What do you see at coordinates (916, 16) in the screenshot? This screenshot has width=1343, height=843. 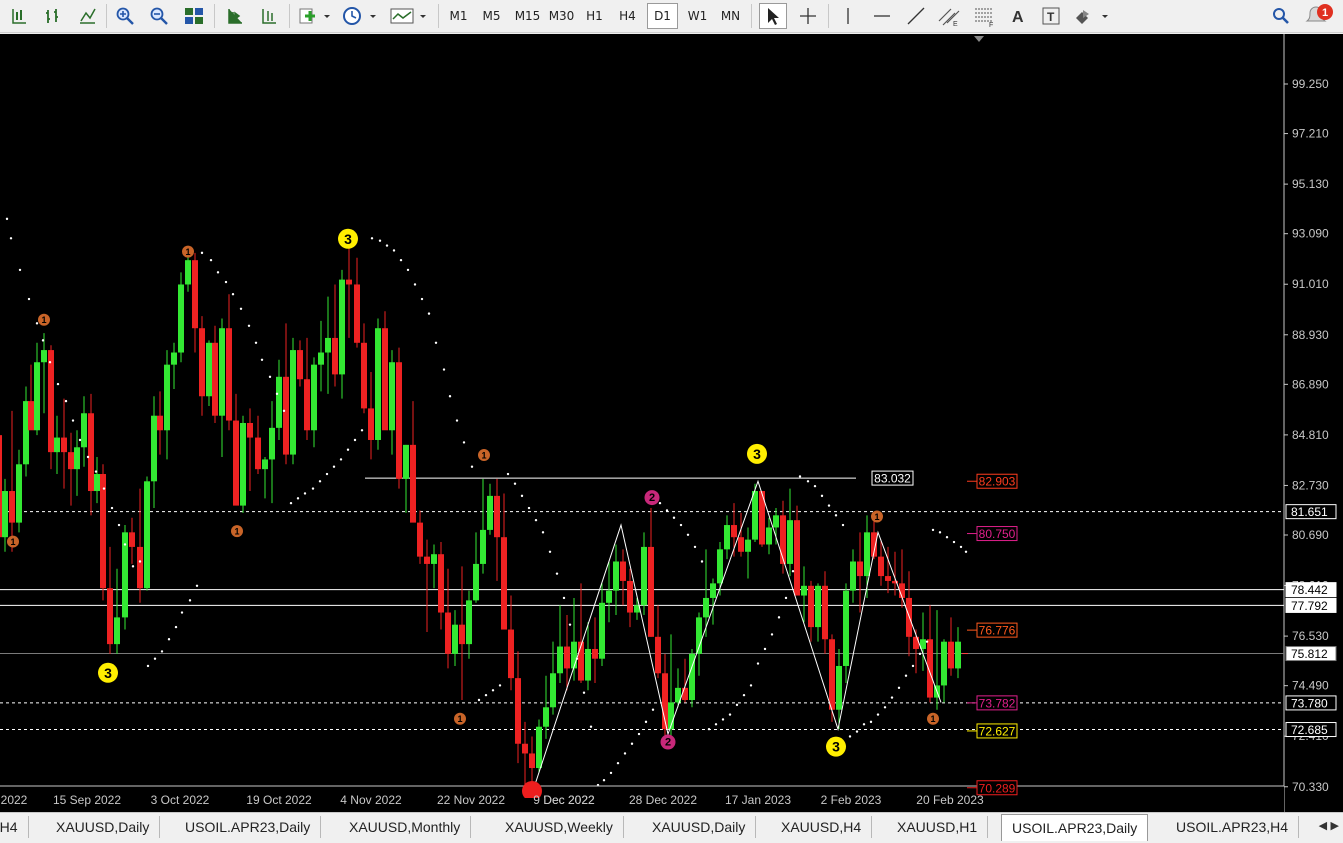 I see `trendline-icon` at bounding box center [916, 16].